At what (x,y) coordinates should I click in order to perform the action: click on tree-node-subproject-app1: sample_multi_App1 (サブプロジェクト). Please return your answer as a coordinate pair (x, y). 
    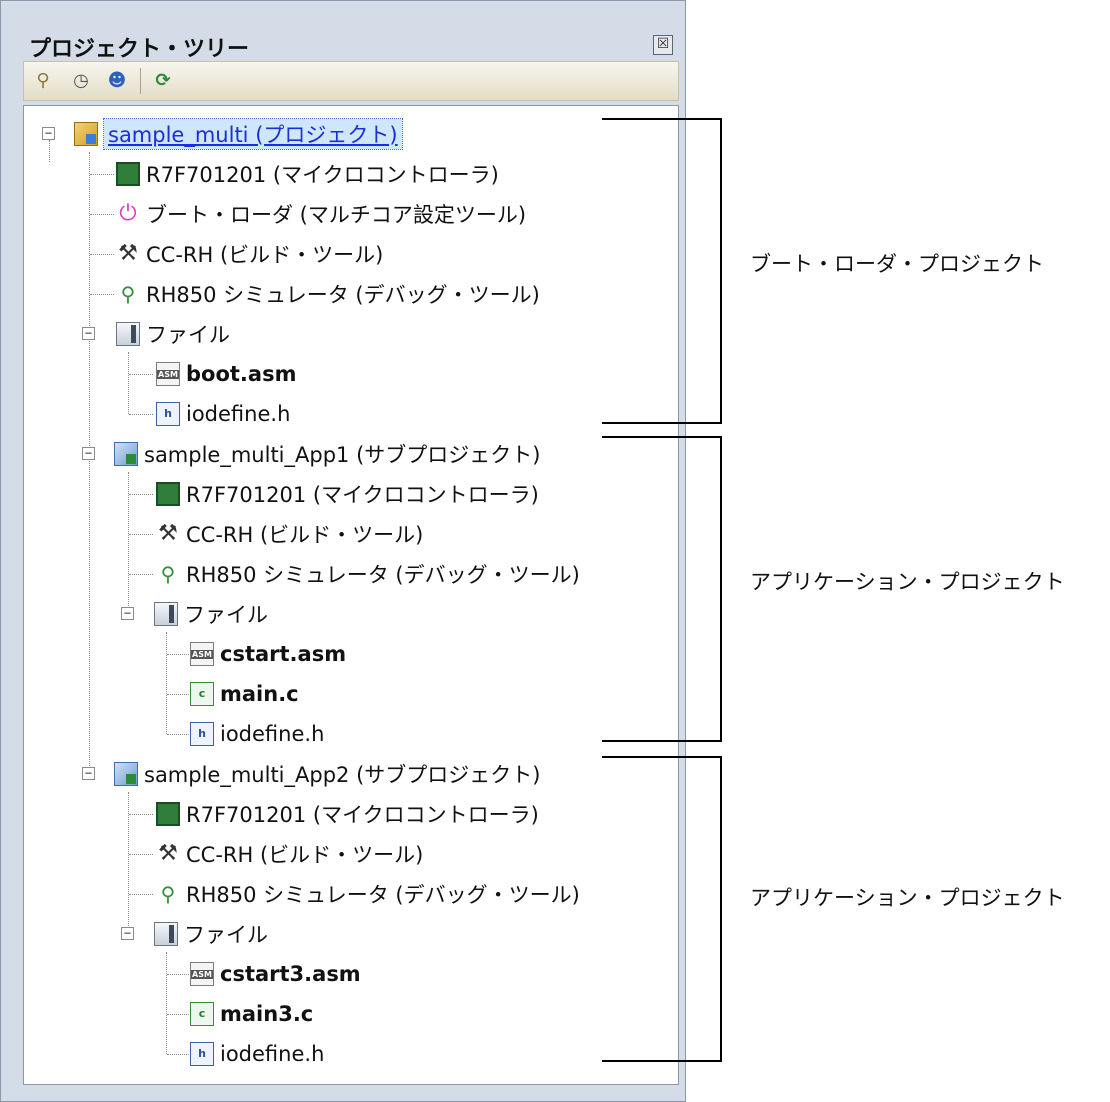
    Looking at the image, I should click on (327, 454).